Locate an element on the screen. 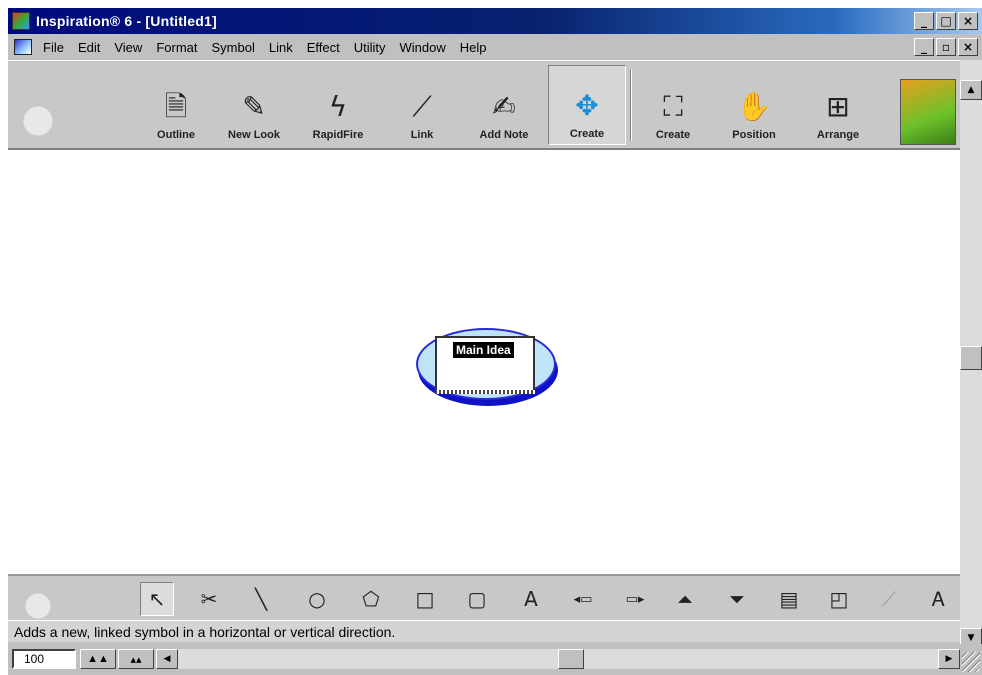  zoom-in-button: ▴▴ is located at coordinates (136, 659).